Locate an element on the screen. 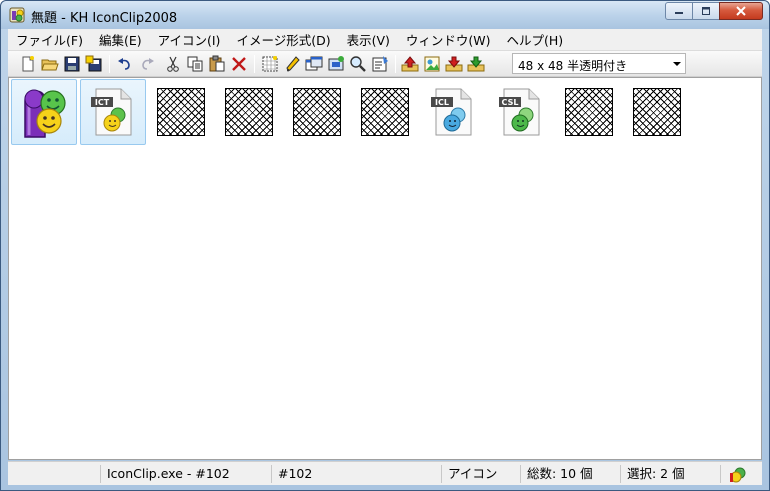  pencil-icon is located at coordinates (292, 64).